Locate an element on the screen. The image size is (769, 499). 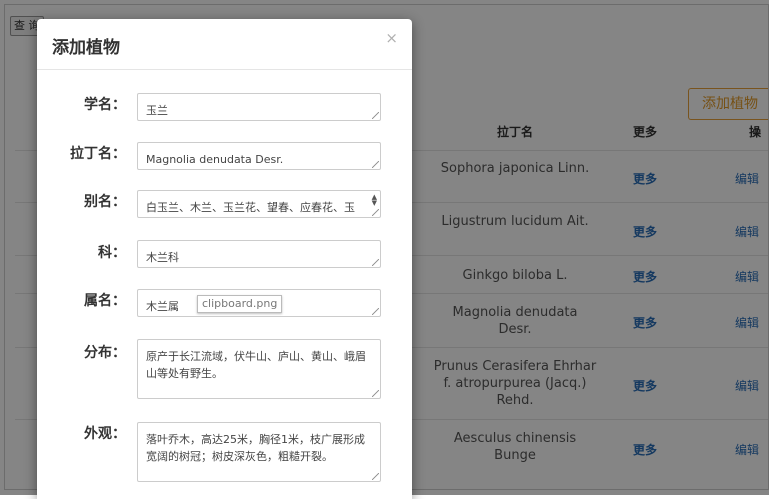
close-icon: × is located at coordinates (391, 38).